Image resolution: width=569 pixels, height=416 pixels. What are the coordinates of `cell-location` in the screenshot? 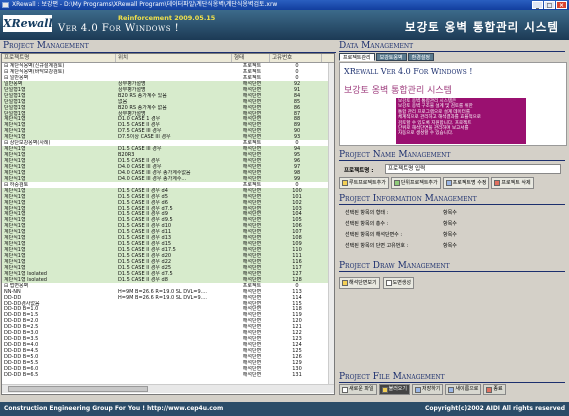 It's located at (174, 375).